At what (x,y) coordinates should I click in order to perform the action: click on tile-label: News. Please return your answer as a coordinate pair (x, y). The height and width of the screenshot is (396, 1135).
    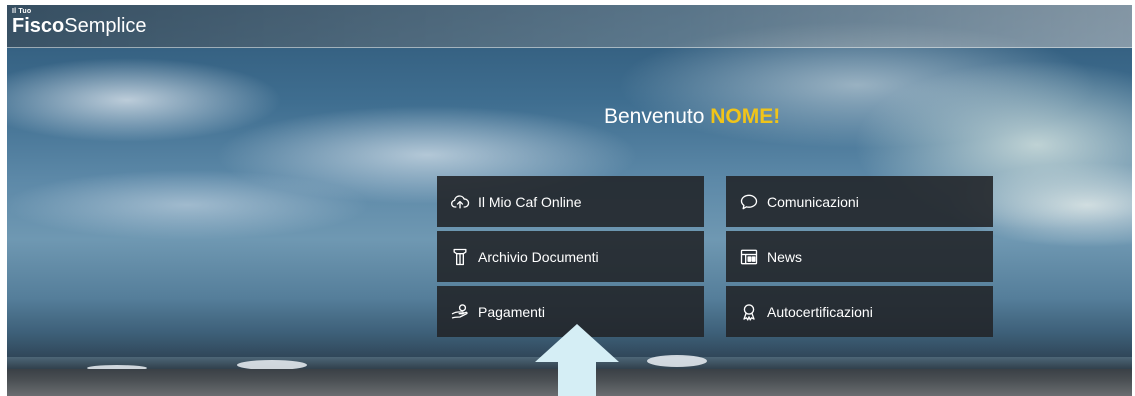
    Looking at the image, I should click on (785, 256).